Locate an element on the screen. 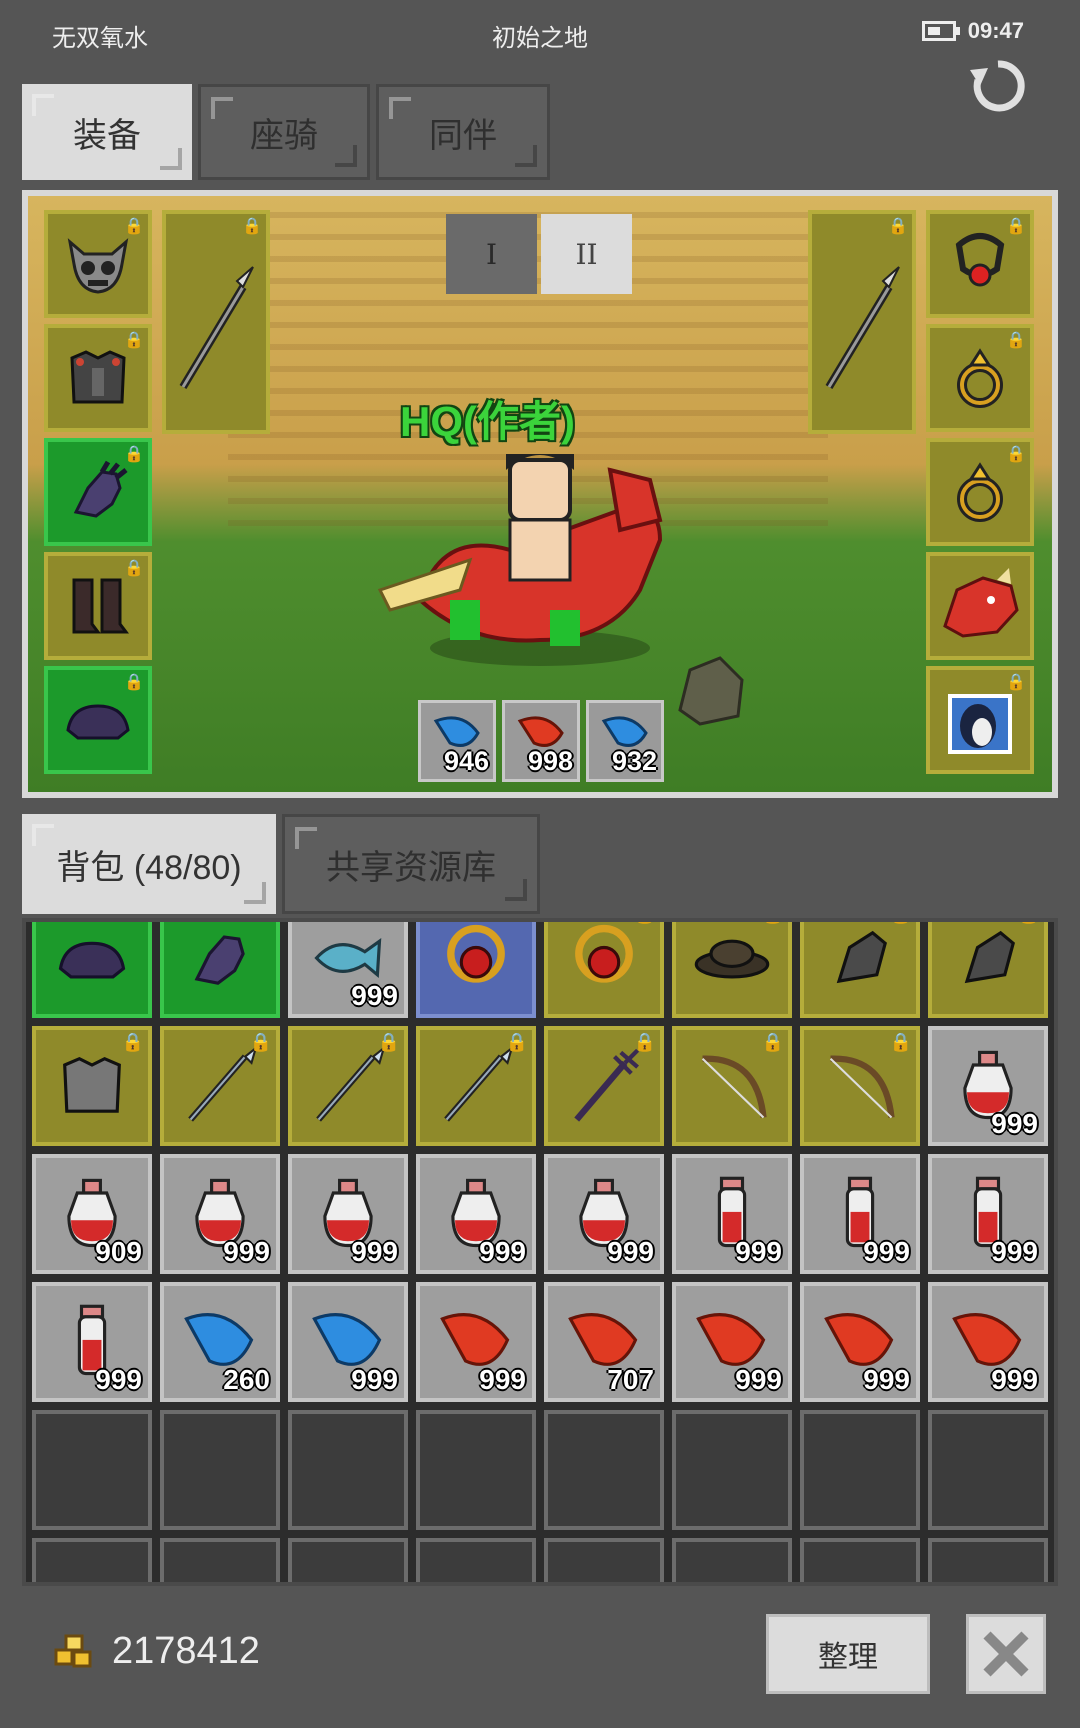 The width and height of the screenshot is (1080, 1728). equip-slot-armor: 🔒 is located at coordinates (98, 378).